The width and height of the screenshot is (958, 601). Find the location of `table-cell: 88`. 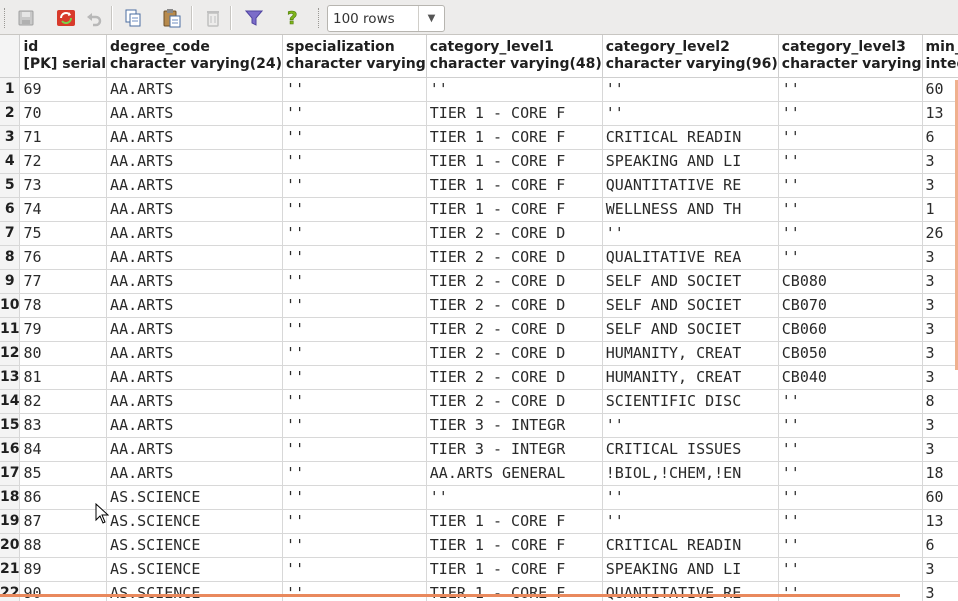

table-cell: 88 is located at coordinates (63, 545).